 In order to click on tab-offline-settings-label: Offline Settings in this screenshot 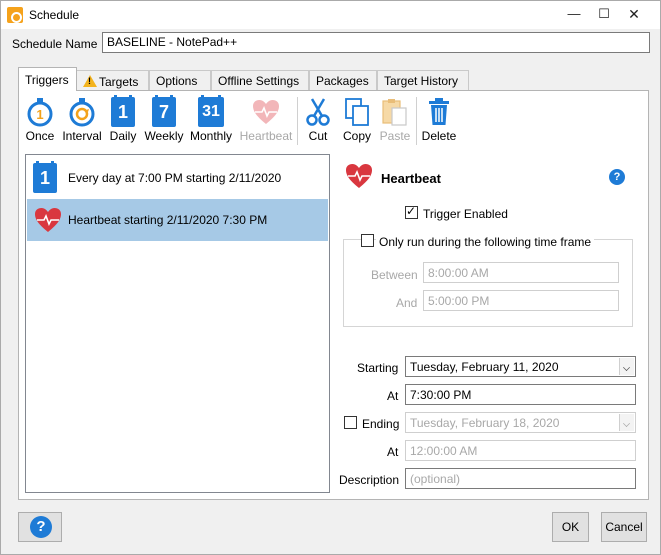, I will do `click(259, 81)`.